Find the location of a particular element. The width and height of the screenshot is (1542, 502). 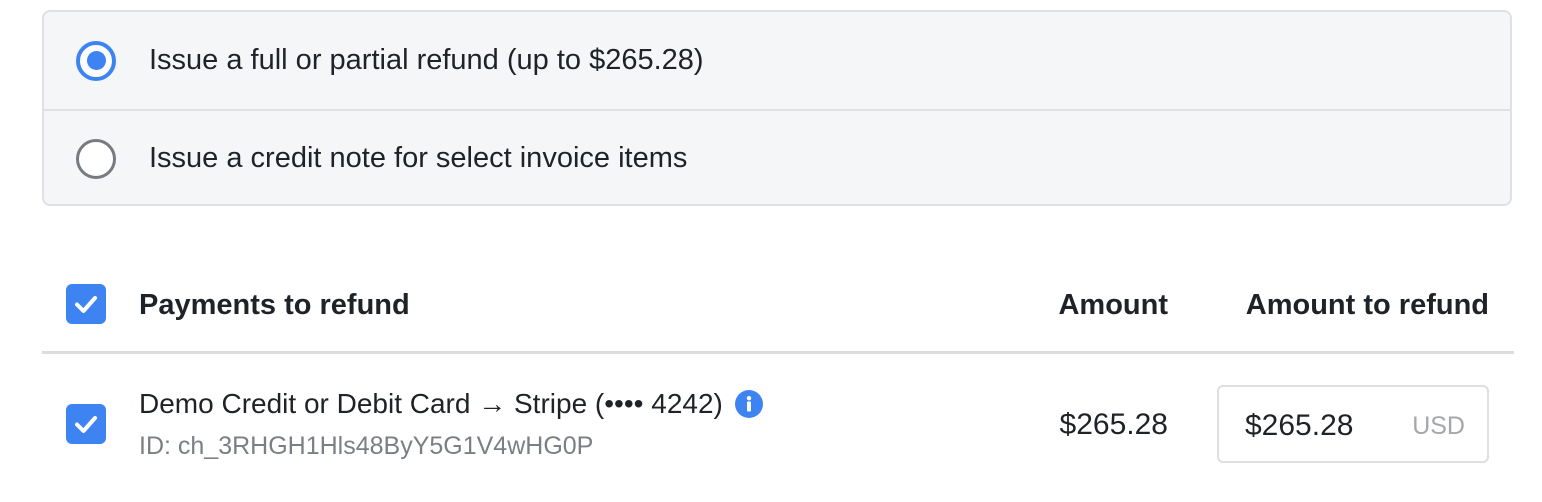

currency-label: USD is located at coordinates (1438, 426).